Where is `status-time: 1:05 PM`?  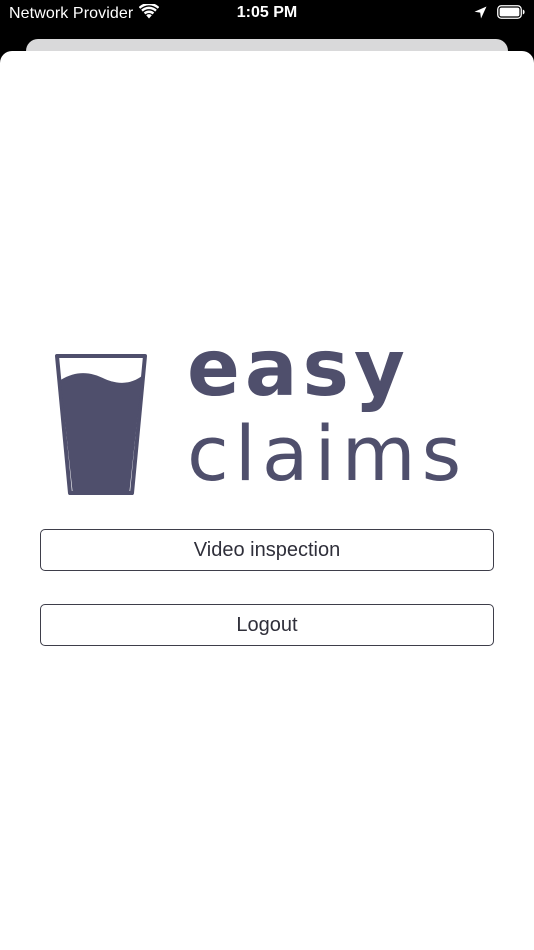
status-time: 1:05 PM is located at coordinates (267, 12).